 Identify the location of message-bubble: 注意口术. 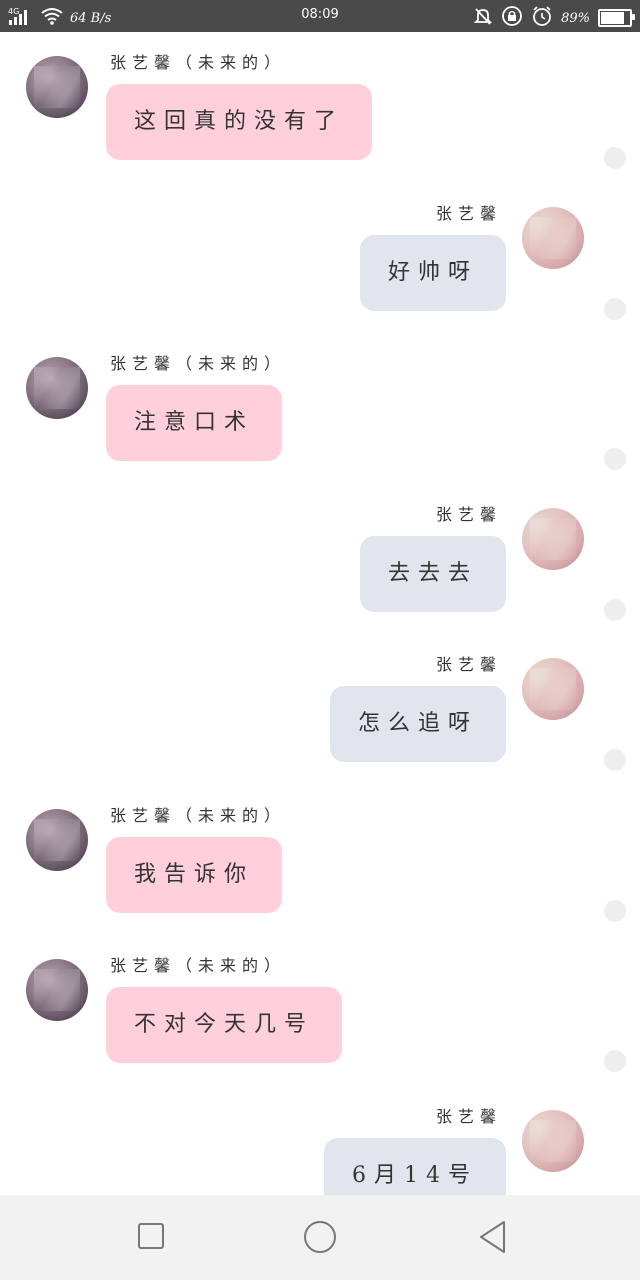
(194, 423).